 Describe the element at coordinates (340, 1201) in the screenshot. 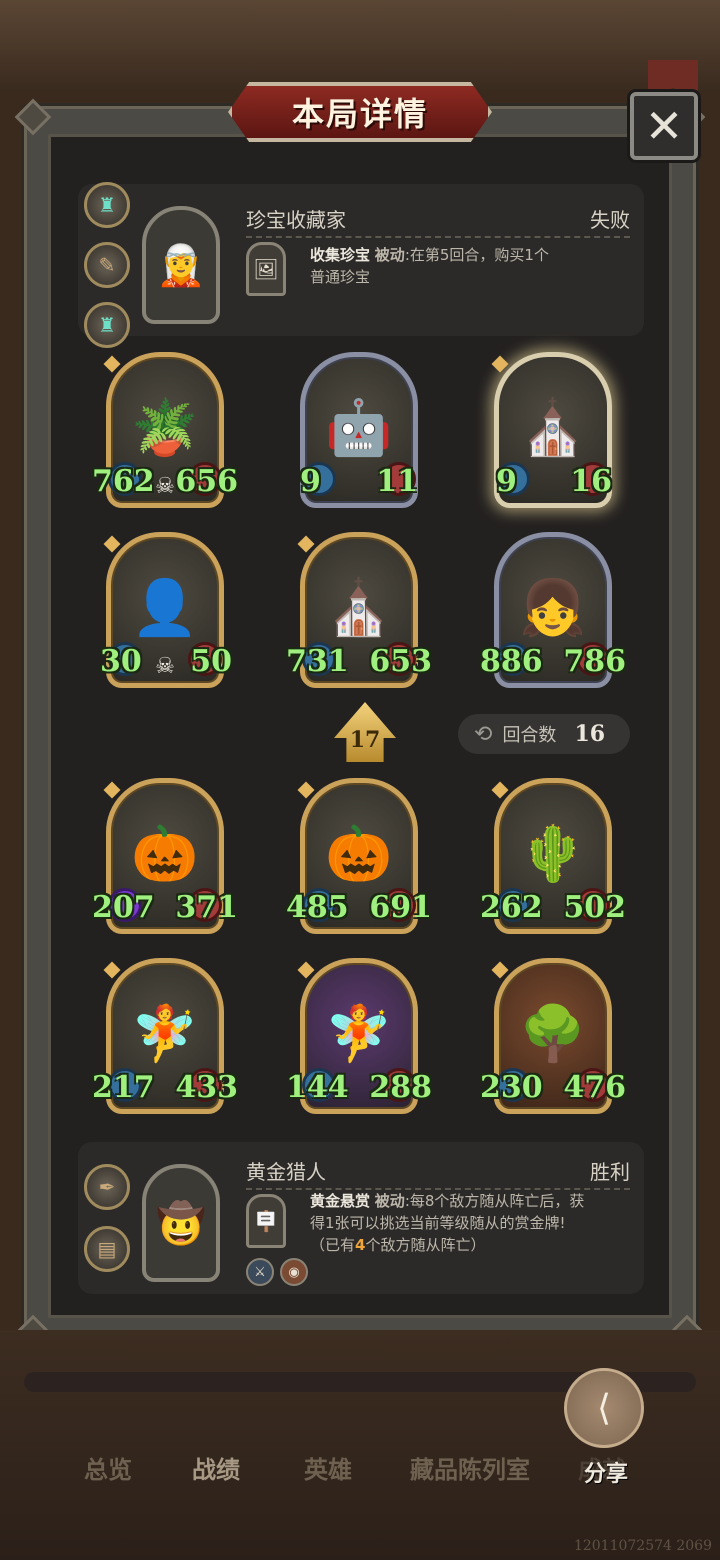

I see `skill-name: 黄金悬赏` at that location.